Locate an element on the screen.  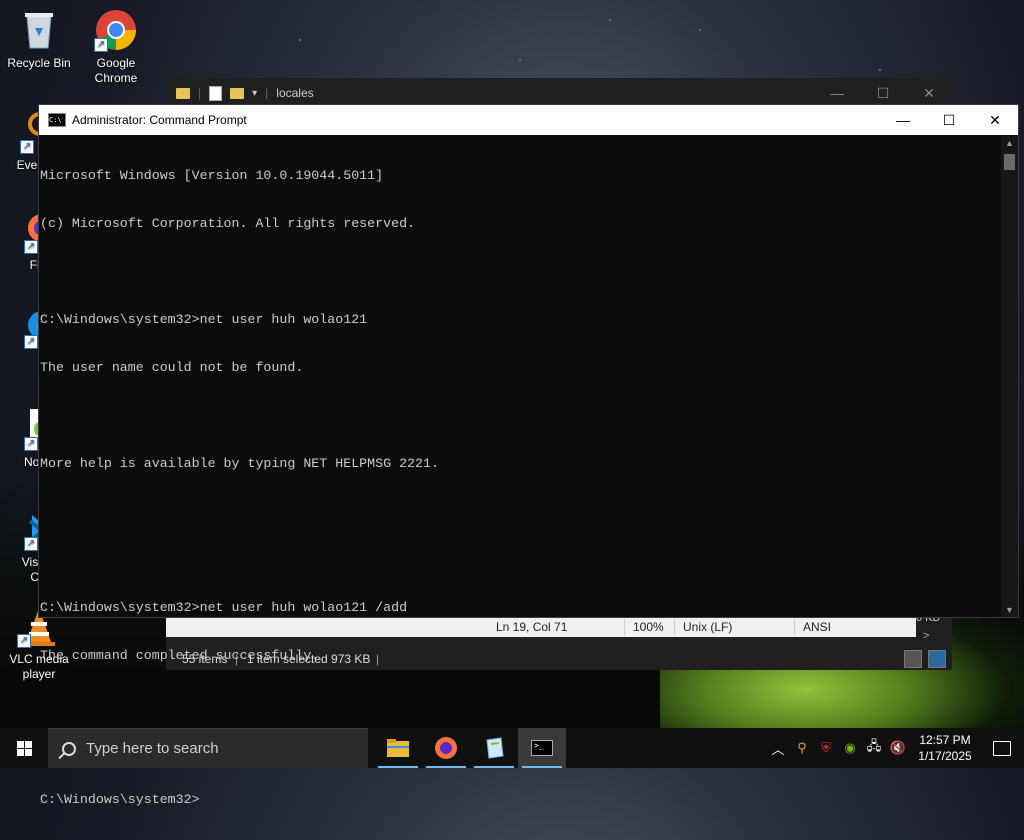
notification-center-icon is located at coordinates (1002, 748).